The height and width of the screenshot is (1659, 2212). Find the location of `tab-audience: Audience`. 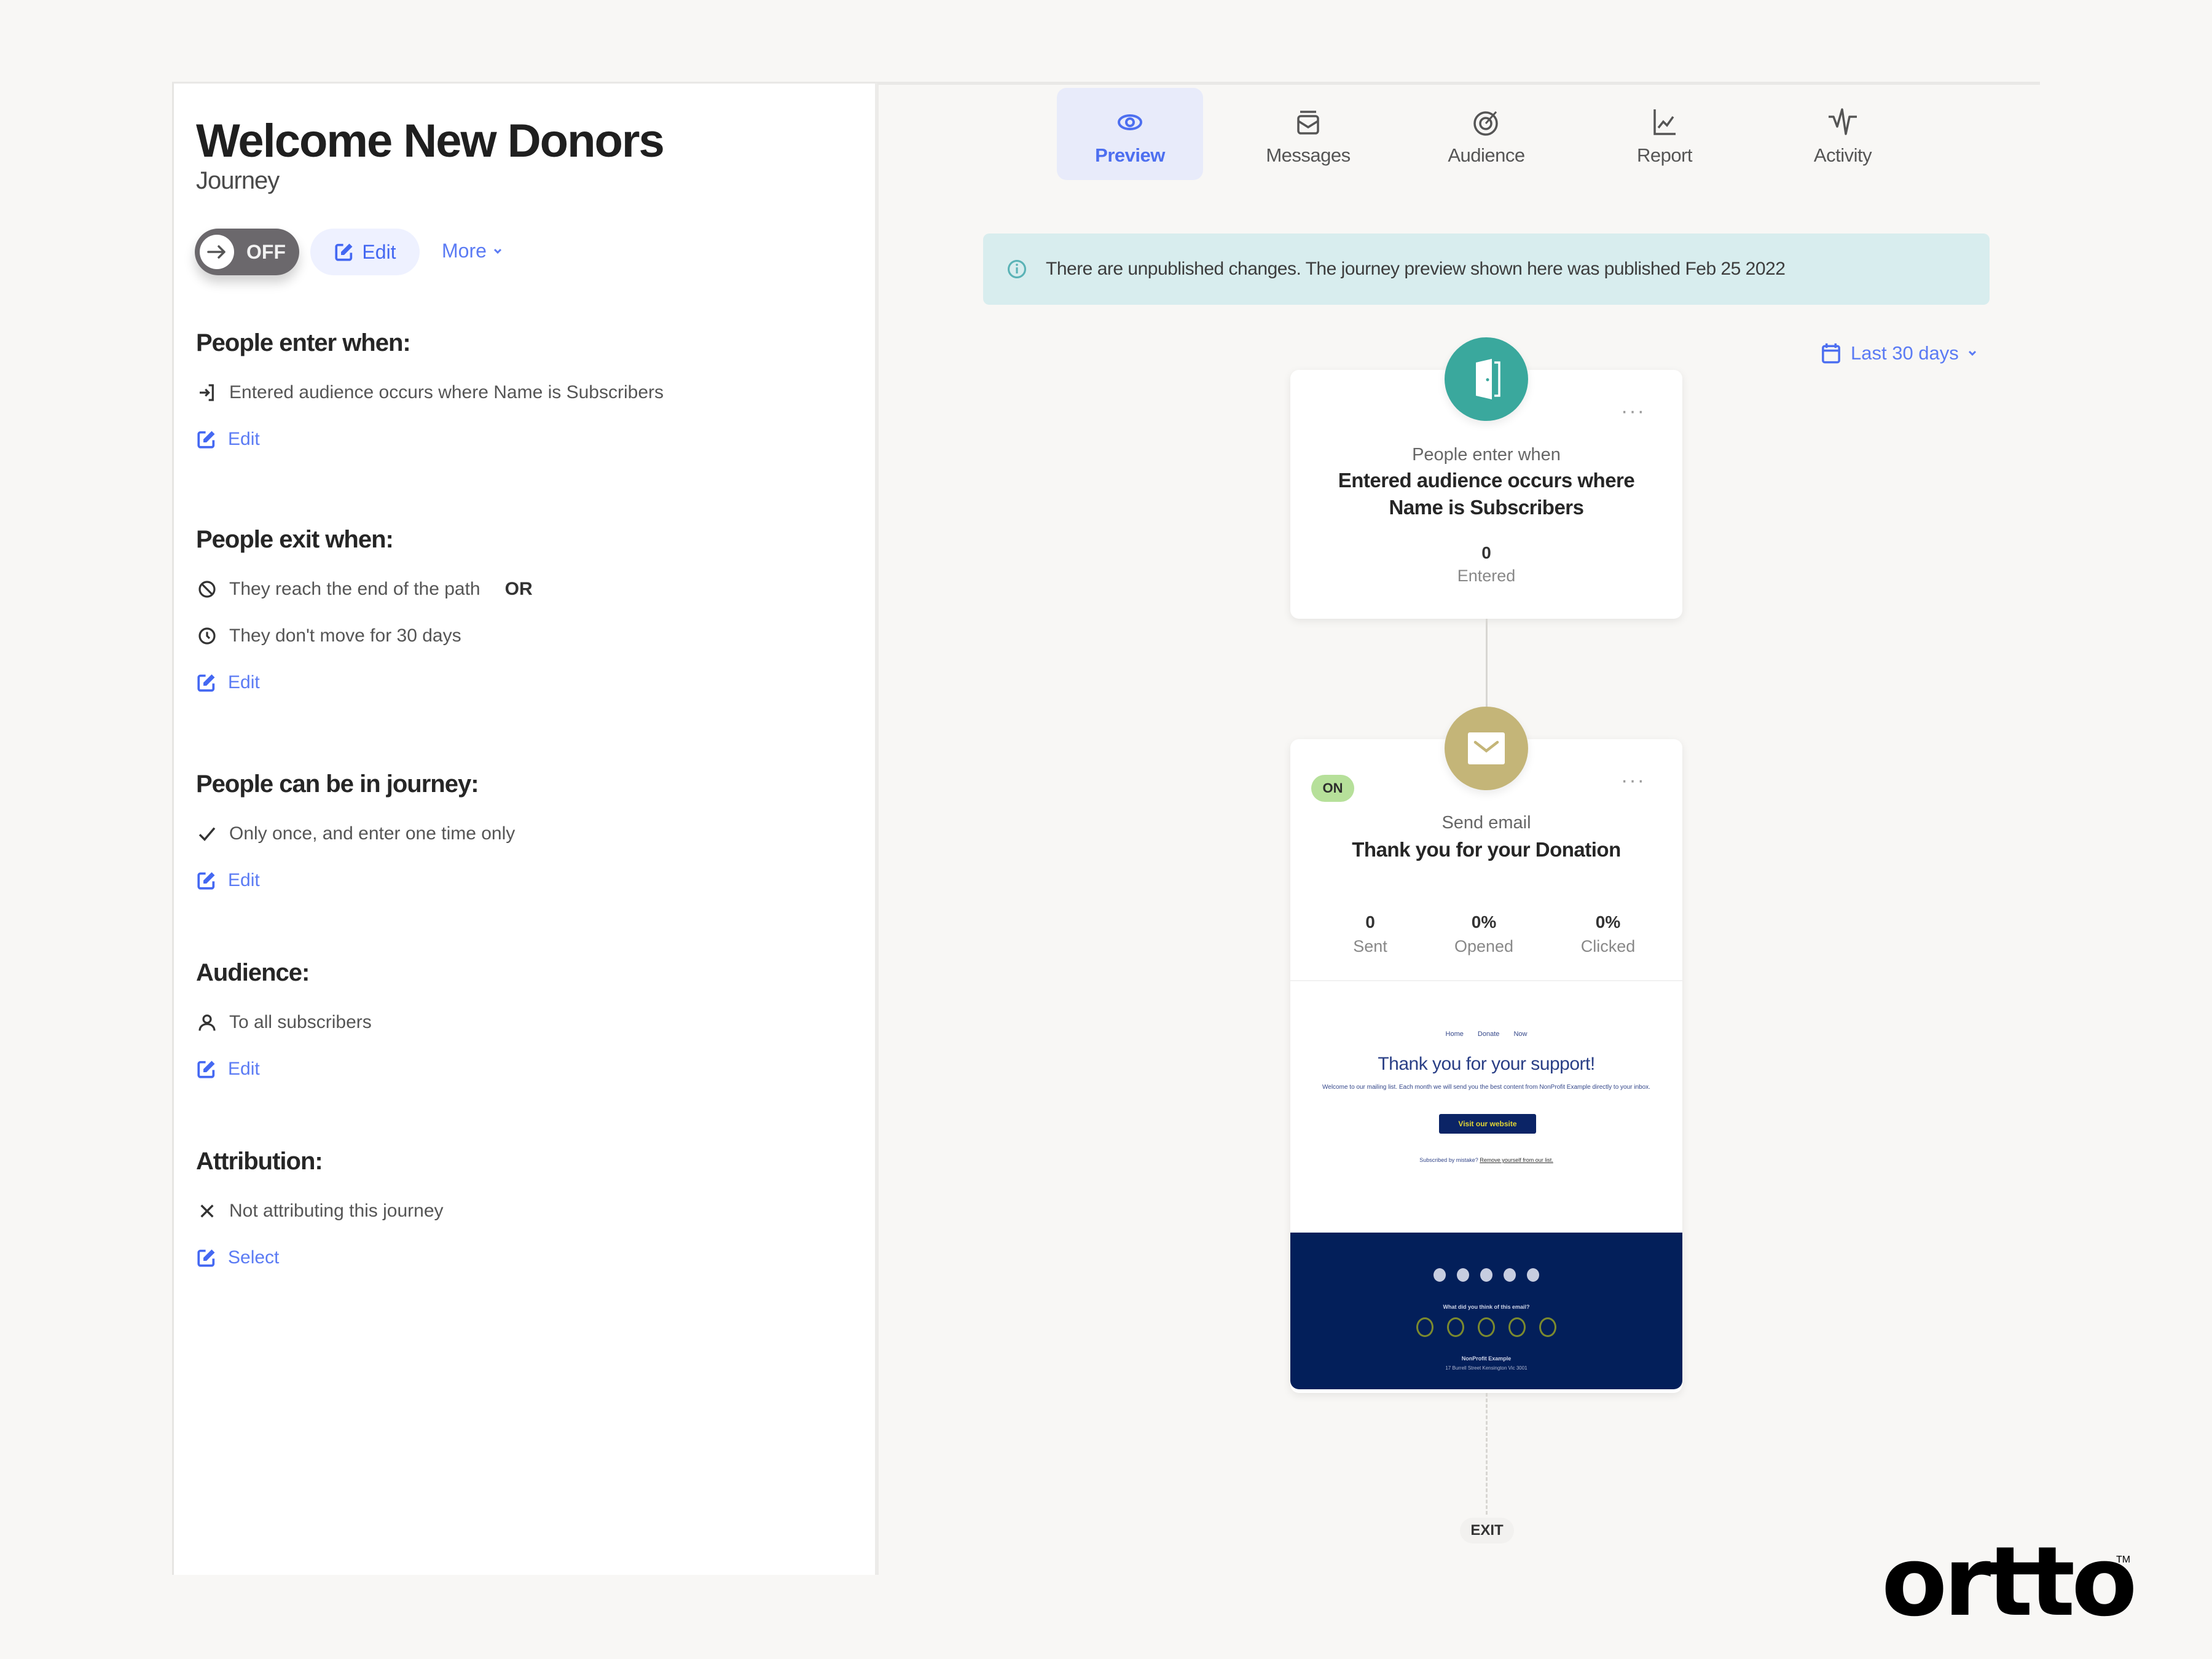

tab-audience: Audience is located at coordinates (1486, 134).